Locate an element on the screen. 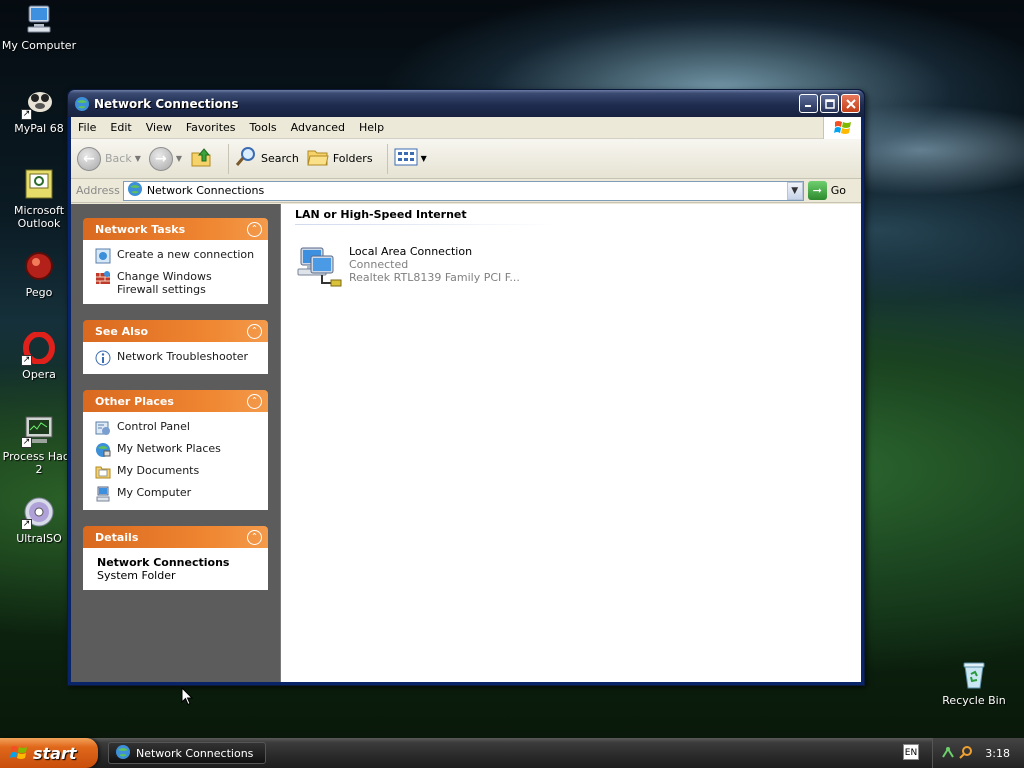 This screenshot has height=768, width=1024. menu-help: Help is located at coordinates (371, 127).